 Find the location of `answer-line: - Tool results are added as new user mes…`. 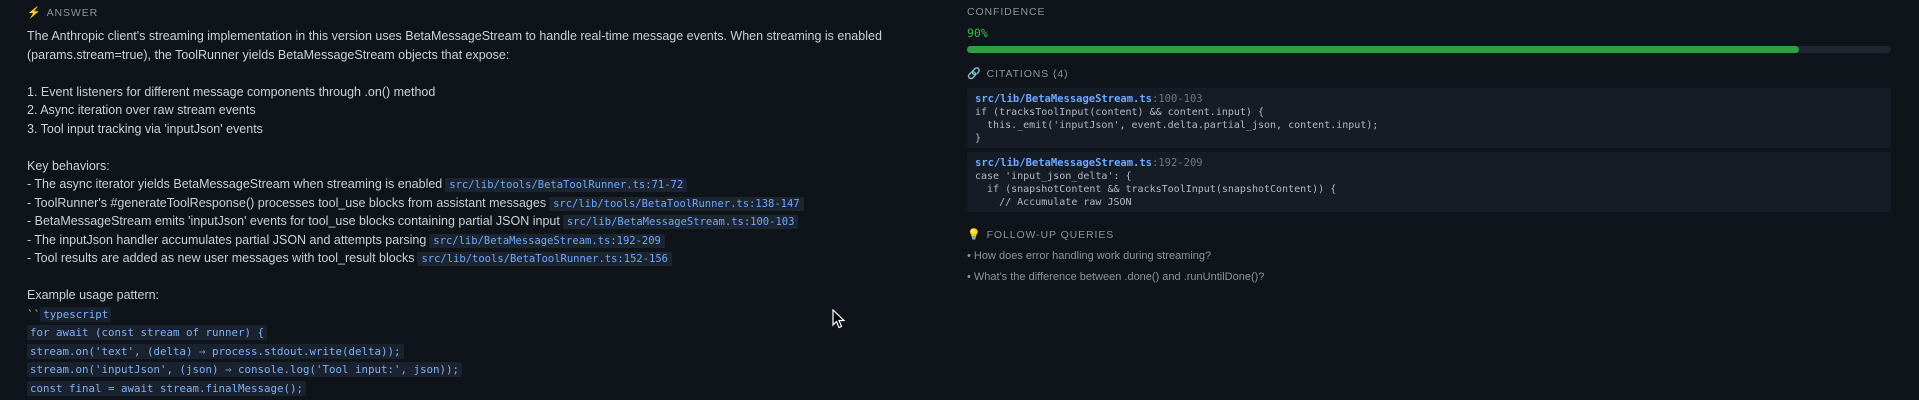

answer-line: - Tool results are added as new user mes… is located at coordinates (472, 258).